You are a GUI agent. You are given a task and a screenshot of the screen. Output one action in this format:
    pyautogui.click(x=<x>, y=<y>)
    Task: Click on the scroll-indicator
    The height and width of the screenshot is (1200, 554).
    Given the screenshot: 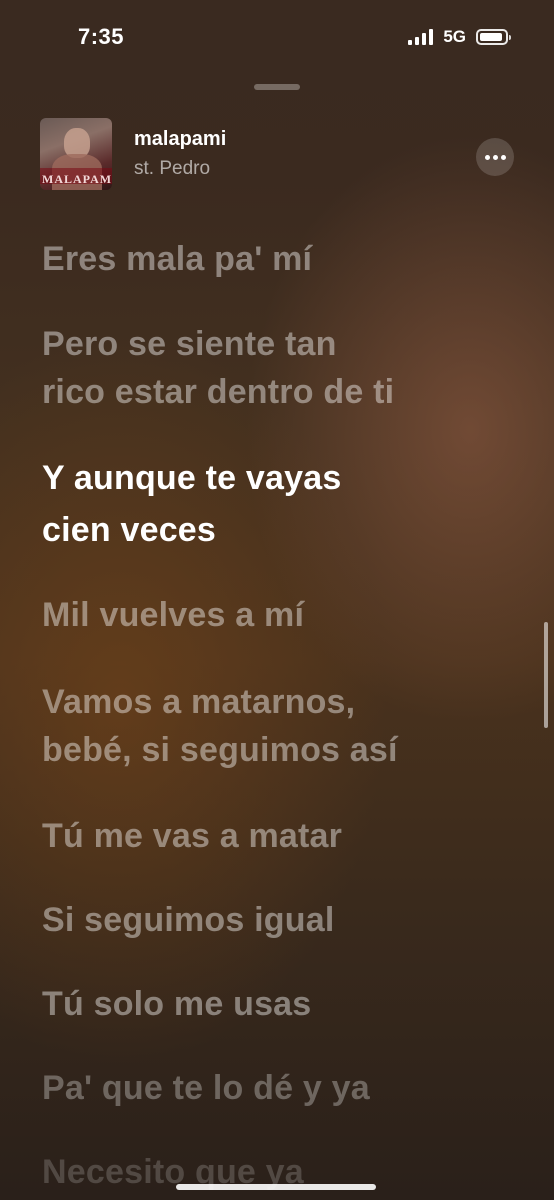 What is the action you would take?
    pyautogui.click(x=546, y=675)
    